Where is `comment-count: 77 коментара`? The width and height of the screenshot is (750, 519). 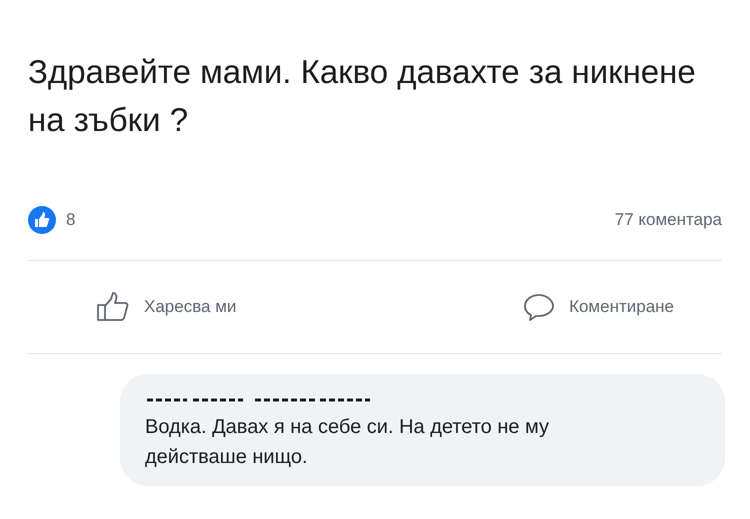 comment-count: 77 коментара is located at coordinates (668, 220).